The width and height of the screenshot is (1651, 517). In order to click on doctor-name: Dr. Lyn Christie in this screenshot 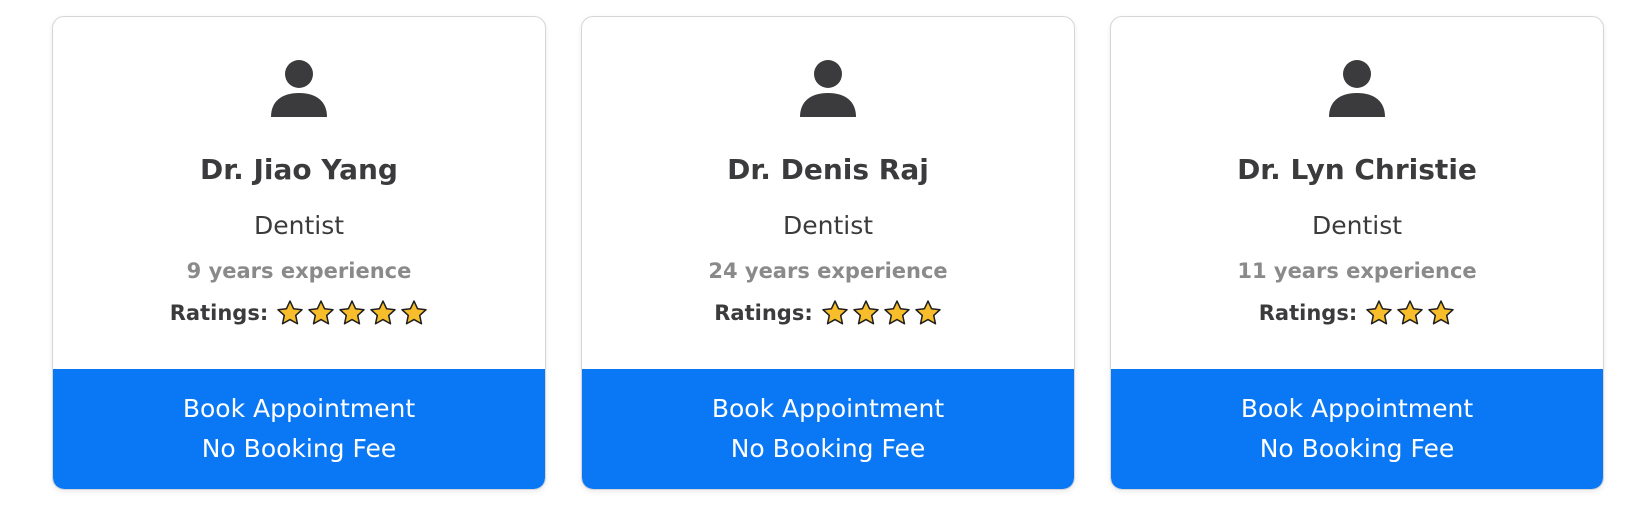, I will do `click(1357, 169)`.